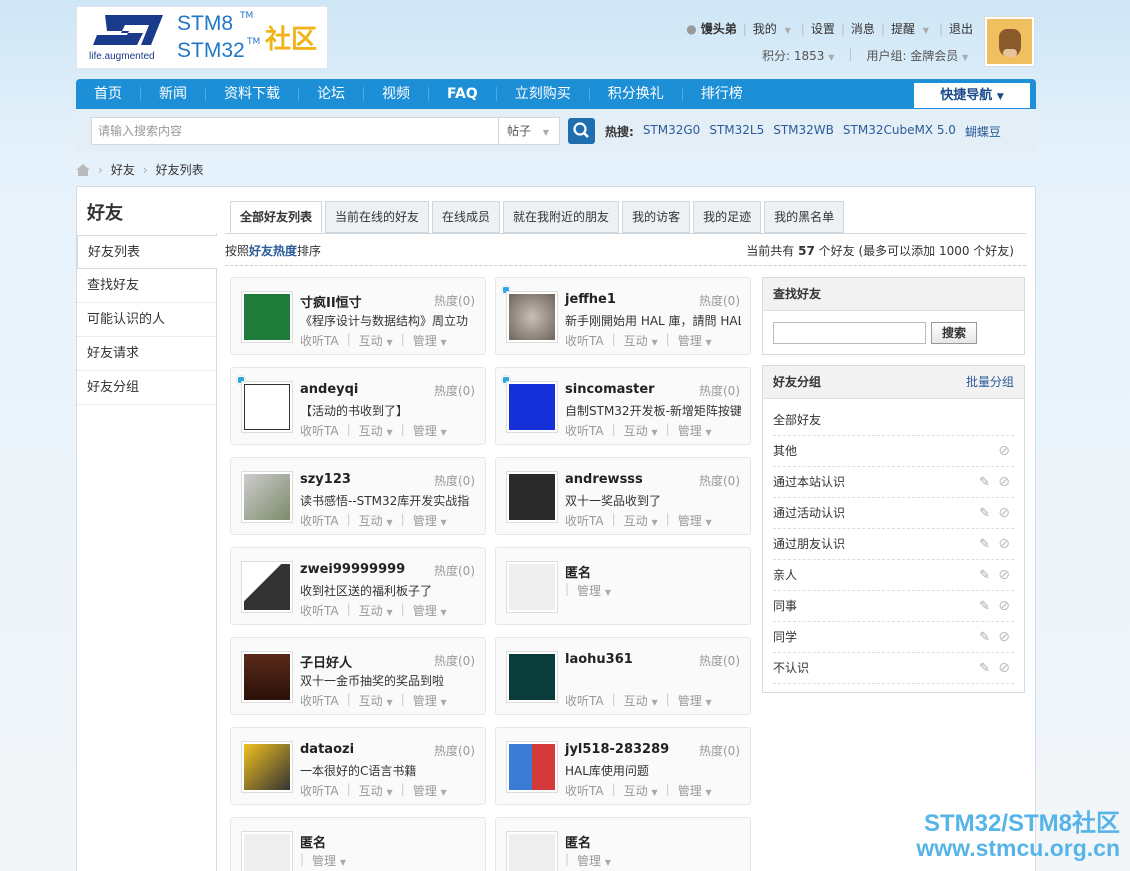 The width and height of the screenshot is (1130, 871). I want to click on quick-nav-button: 快捷导航 ▼, so click(972, 95).